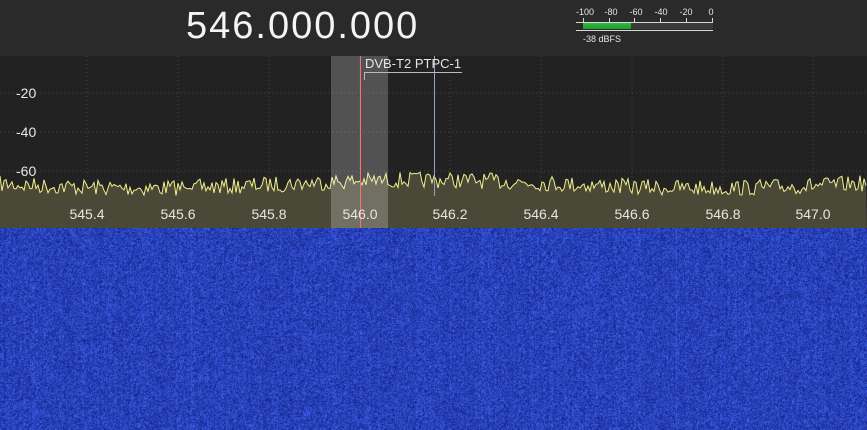 The width and height of the screenshot is (867, 430). What do you see at coordinates (632, 214) in the screenshot?
I see `freq-label: 546.6` at bounding box center [632, 214].